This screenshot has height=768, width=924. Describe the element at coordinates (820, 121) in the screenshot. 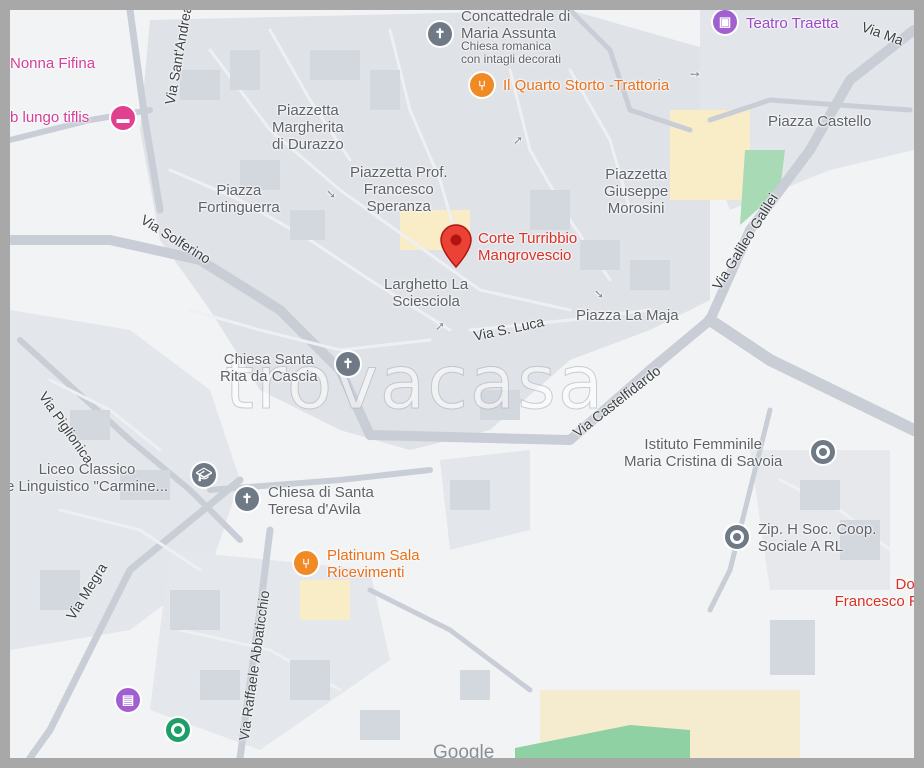

I see `area-label-piazza-castello: Piazza Castello` at that location.